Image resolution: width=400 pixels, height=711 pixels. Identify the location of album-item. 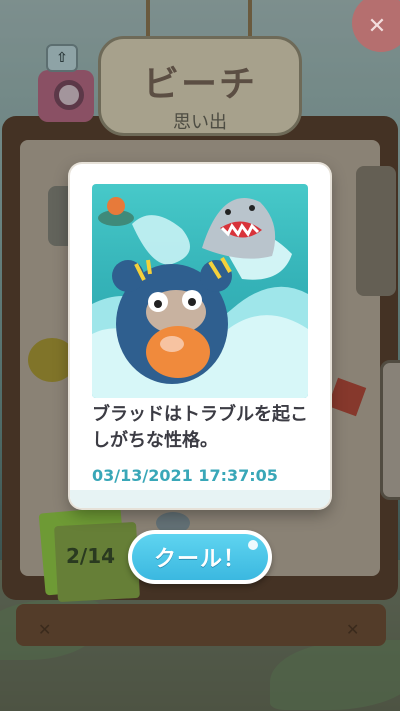
(376, 231).